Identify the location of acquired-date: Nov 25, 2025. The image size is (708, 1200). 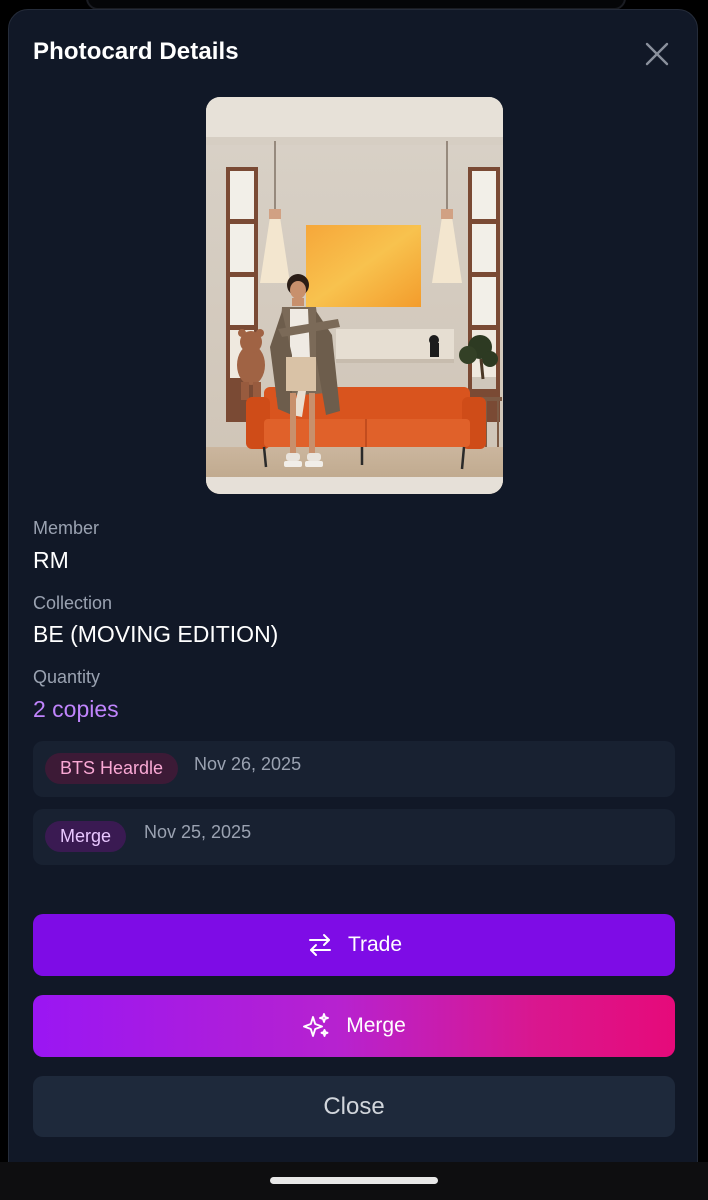
(198, 832).